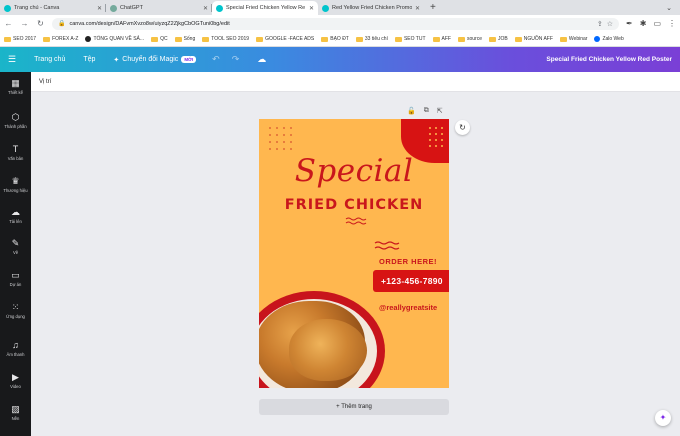 The image size is (680, 436). What do you see at coordinates (60, 39) in the screenshot?
I see `bookmark-item: FOREX A-Z` at bounding box center [60, 39].